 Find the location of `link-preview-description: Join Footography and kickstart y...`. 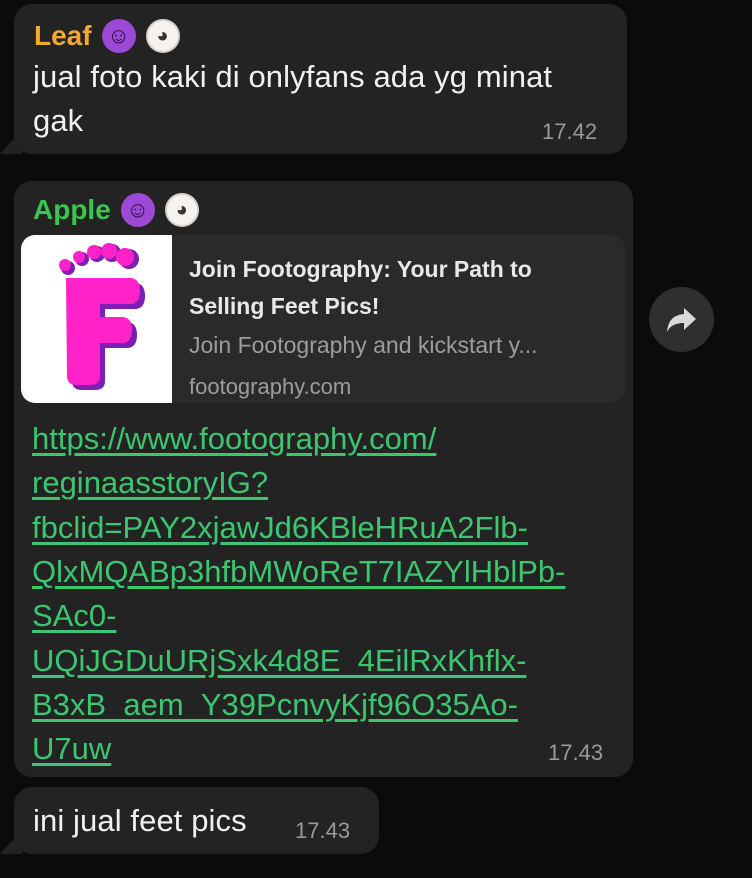

link-preview-description: Join Footography and kickstart y... is located at coordinates (363, 345).